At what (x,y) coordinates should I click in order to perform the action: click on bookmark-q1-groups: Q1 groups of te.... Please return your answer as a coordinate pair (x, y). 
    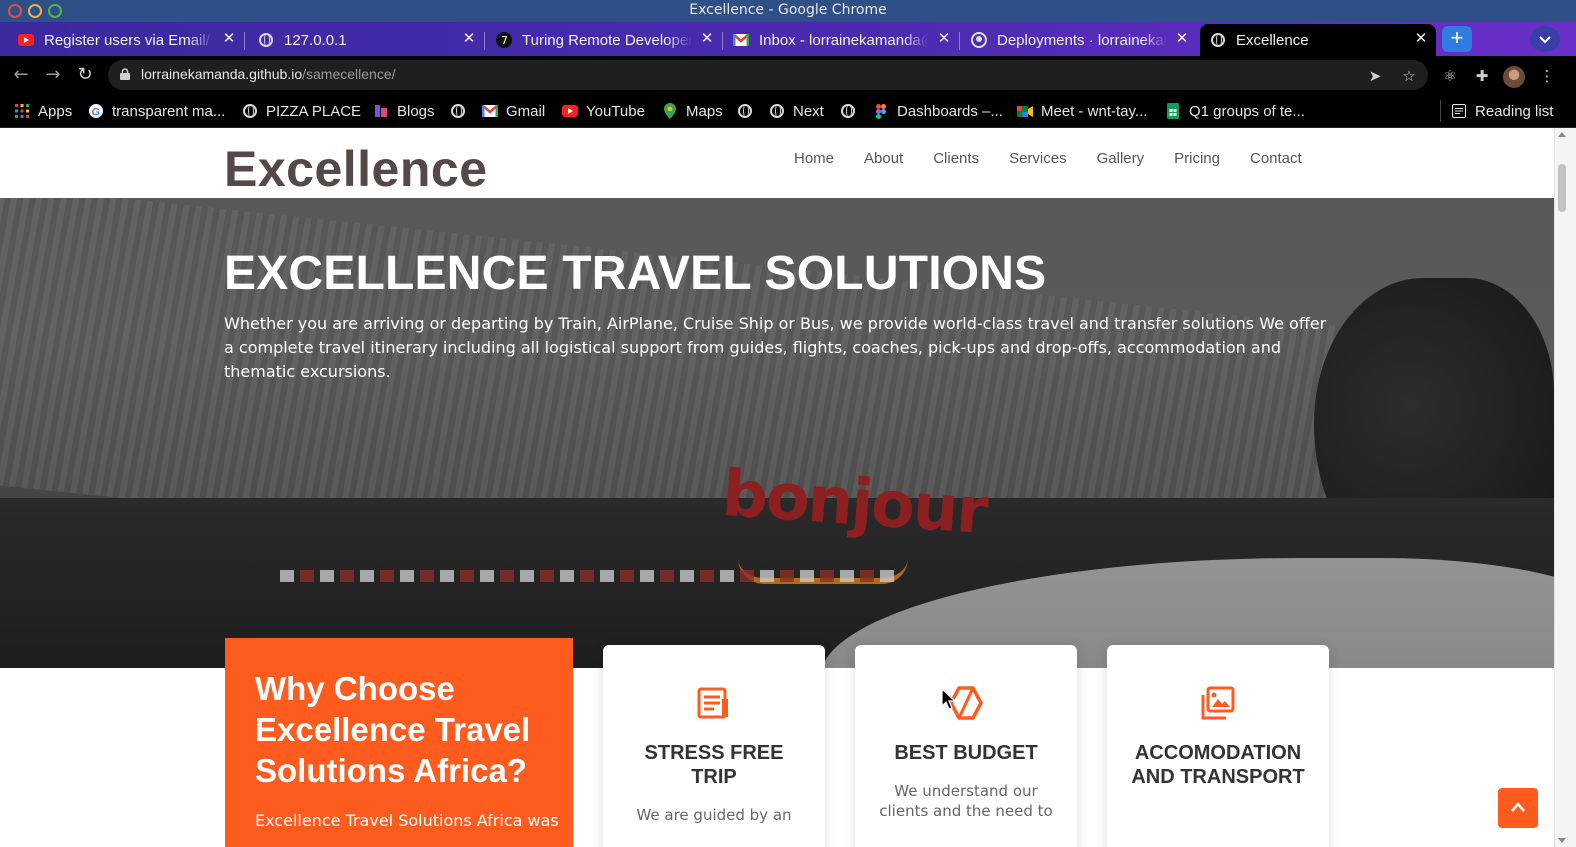
    Looking at the image, I should click on (1235, 111).